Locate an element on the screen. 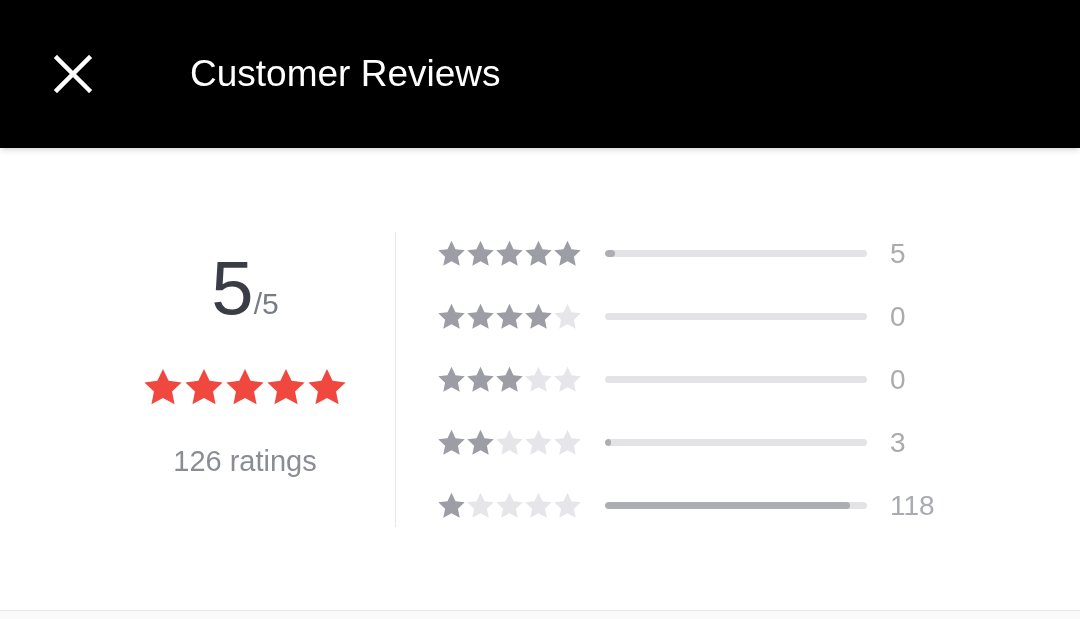 The width and height of the screenshot is (1080, 619). rating-count: 118 is located at coordinates (912, 505).